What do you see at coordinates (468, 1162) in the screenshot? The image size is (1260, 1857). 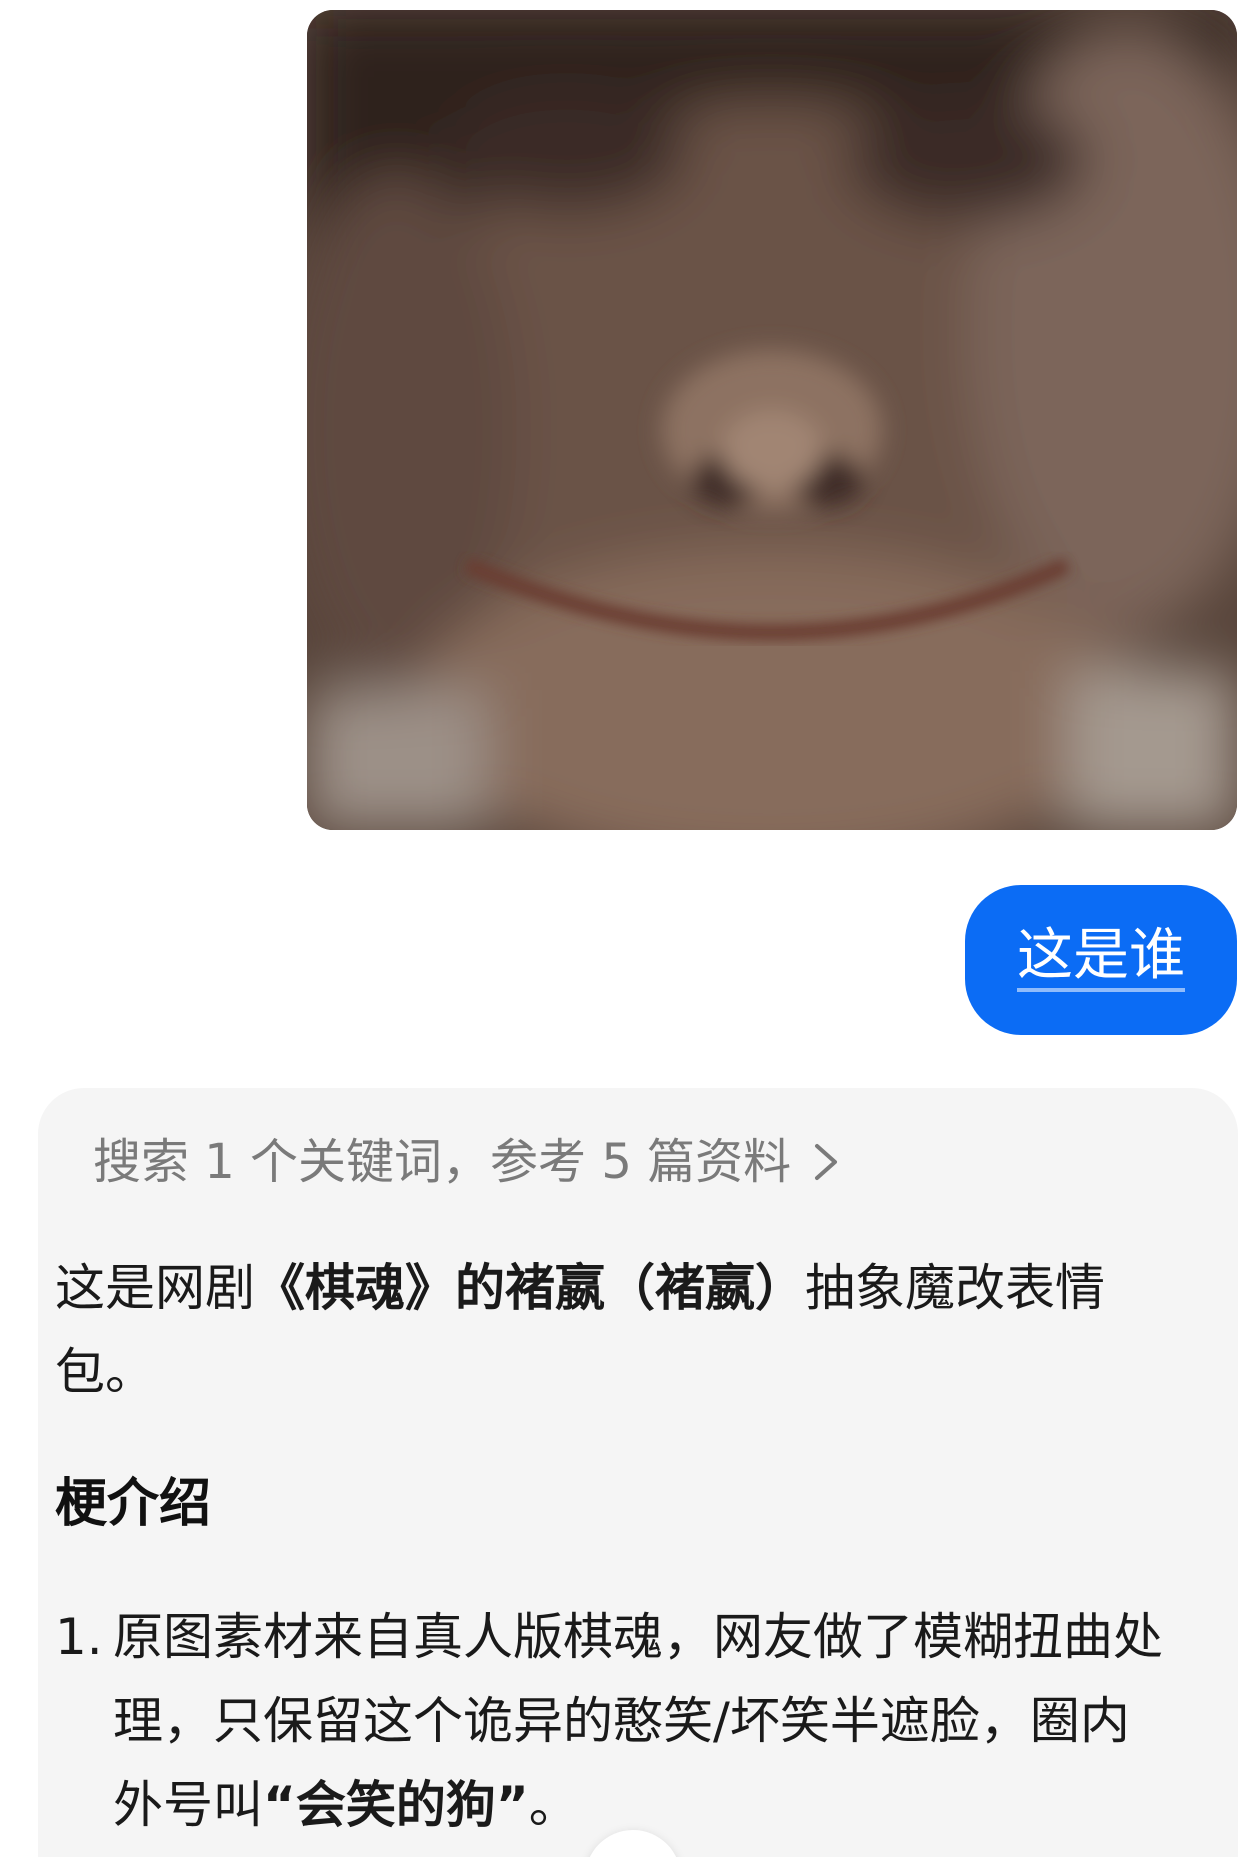 I see `search-references-link: 搜索 1 个关键词，参考 5 篇资料` at bounding box center [468, 1162].